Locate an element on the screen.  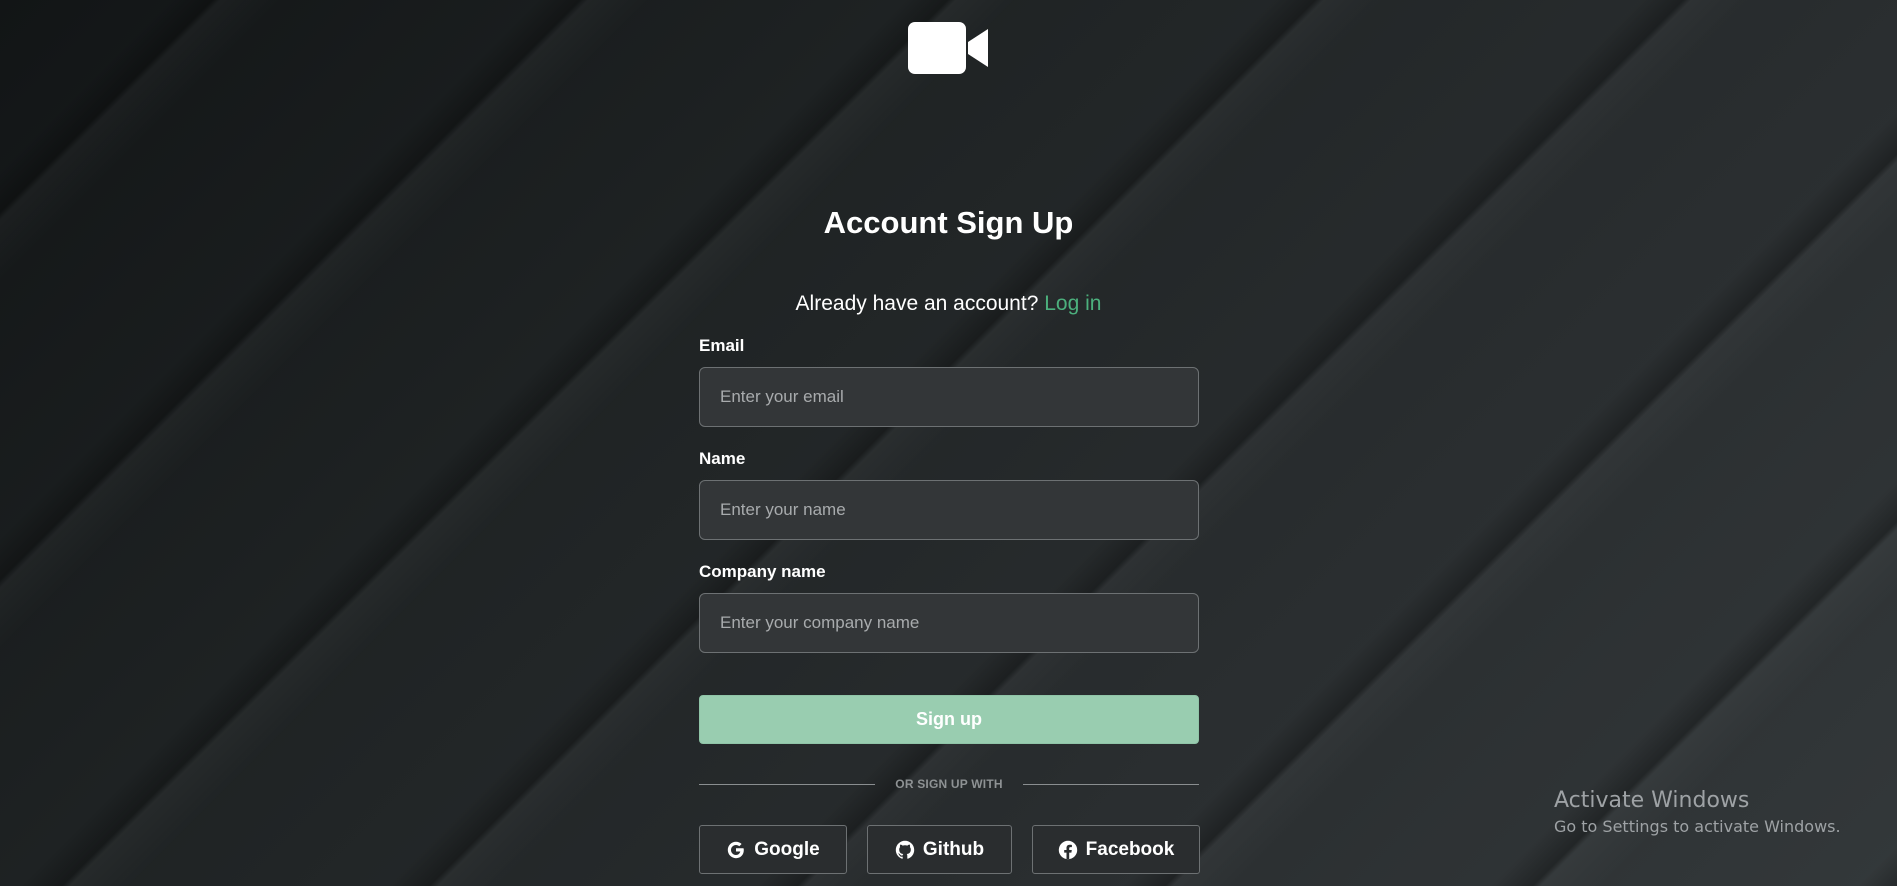
social-divider: OR SIGN UP WITH is located at coordinates (949, 784).